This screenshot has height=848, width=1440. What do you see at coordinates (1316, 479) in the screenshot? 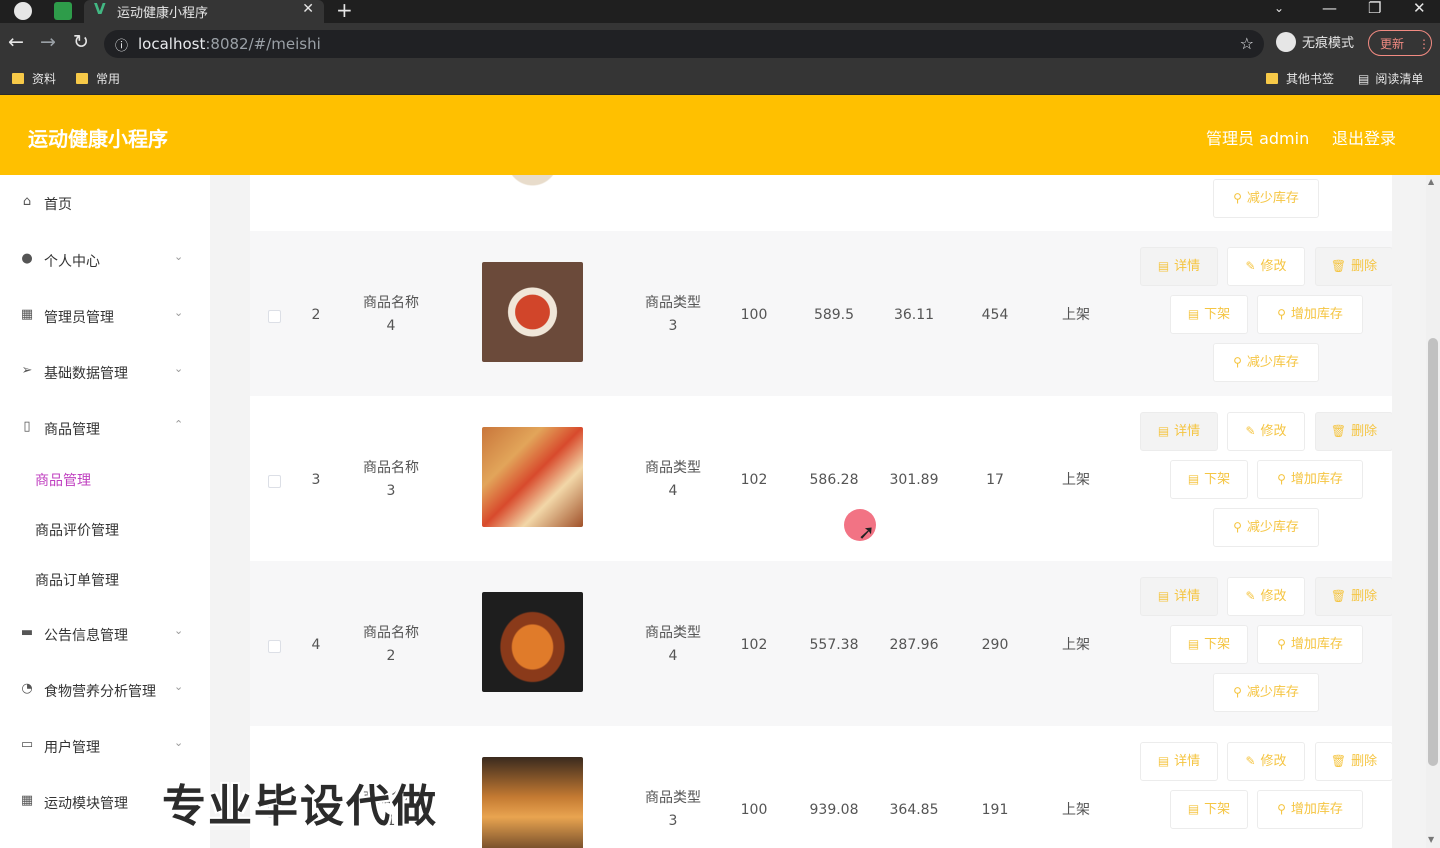
I see `button-label: 增加库存` at bounding box center [1316, 479].